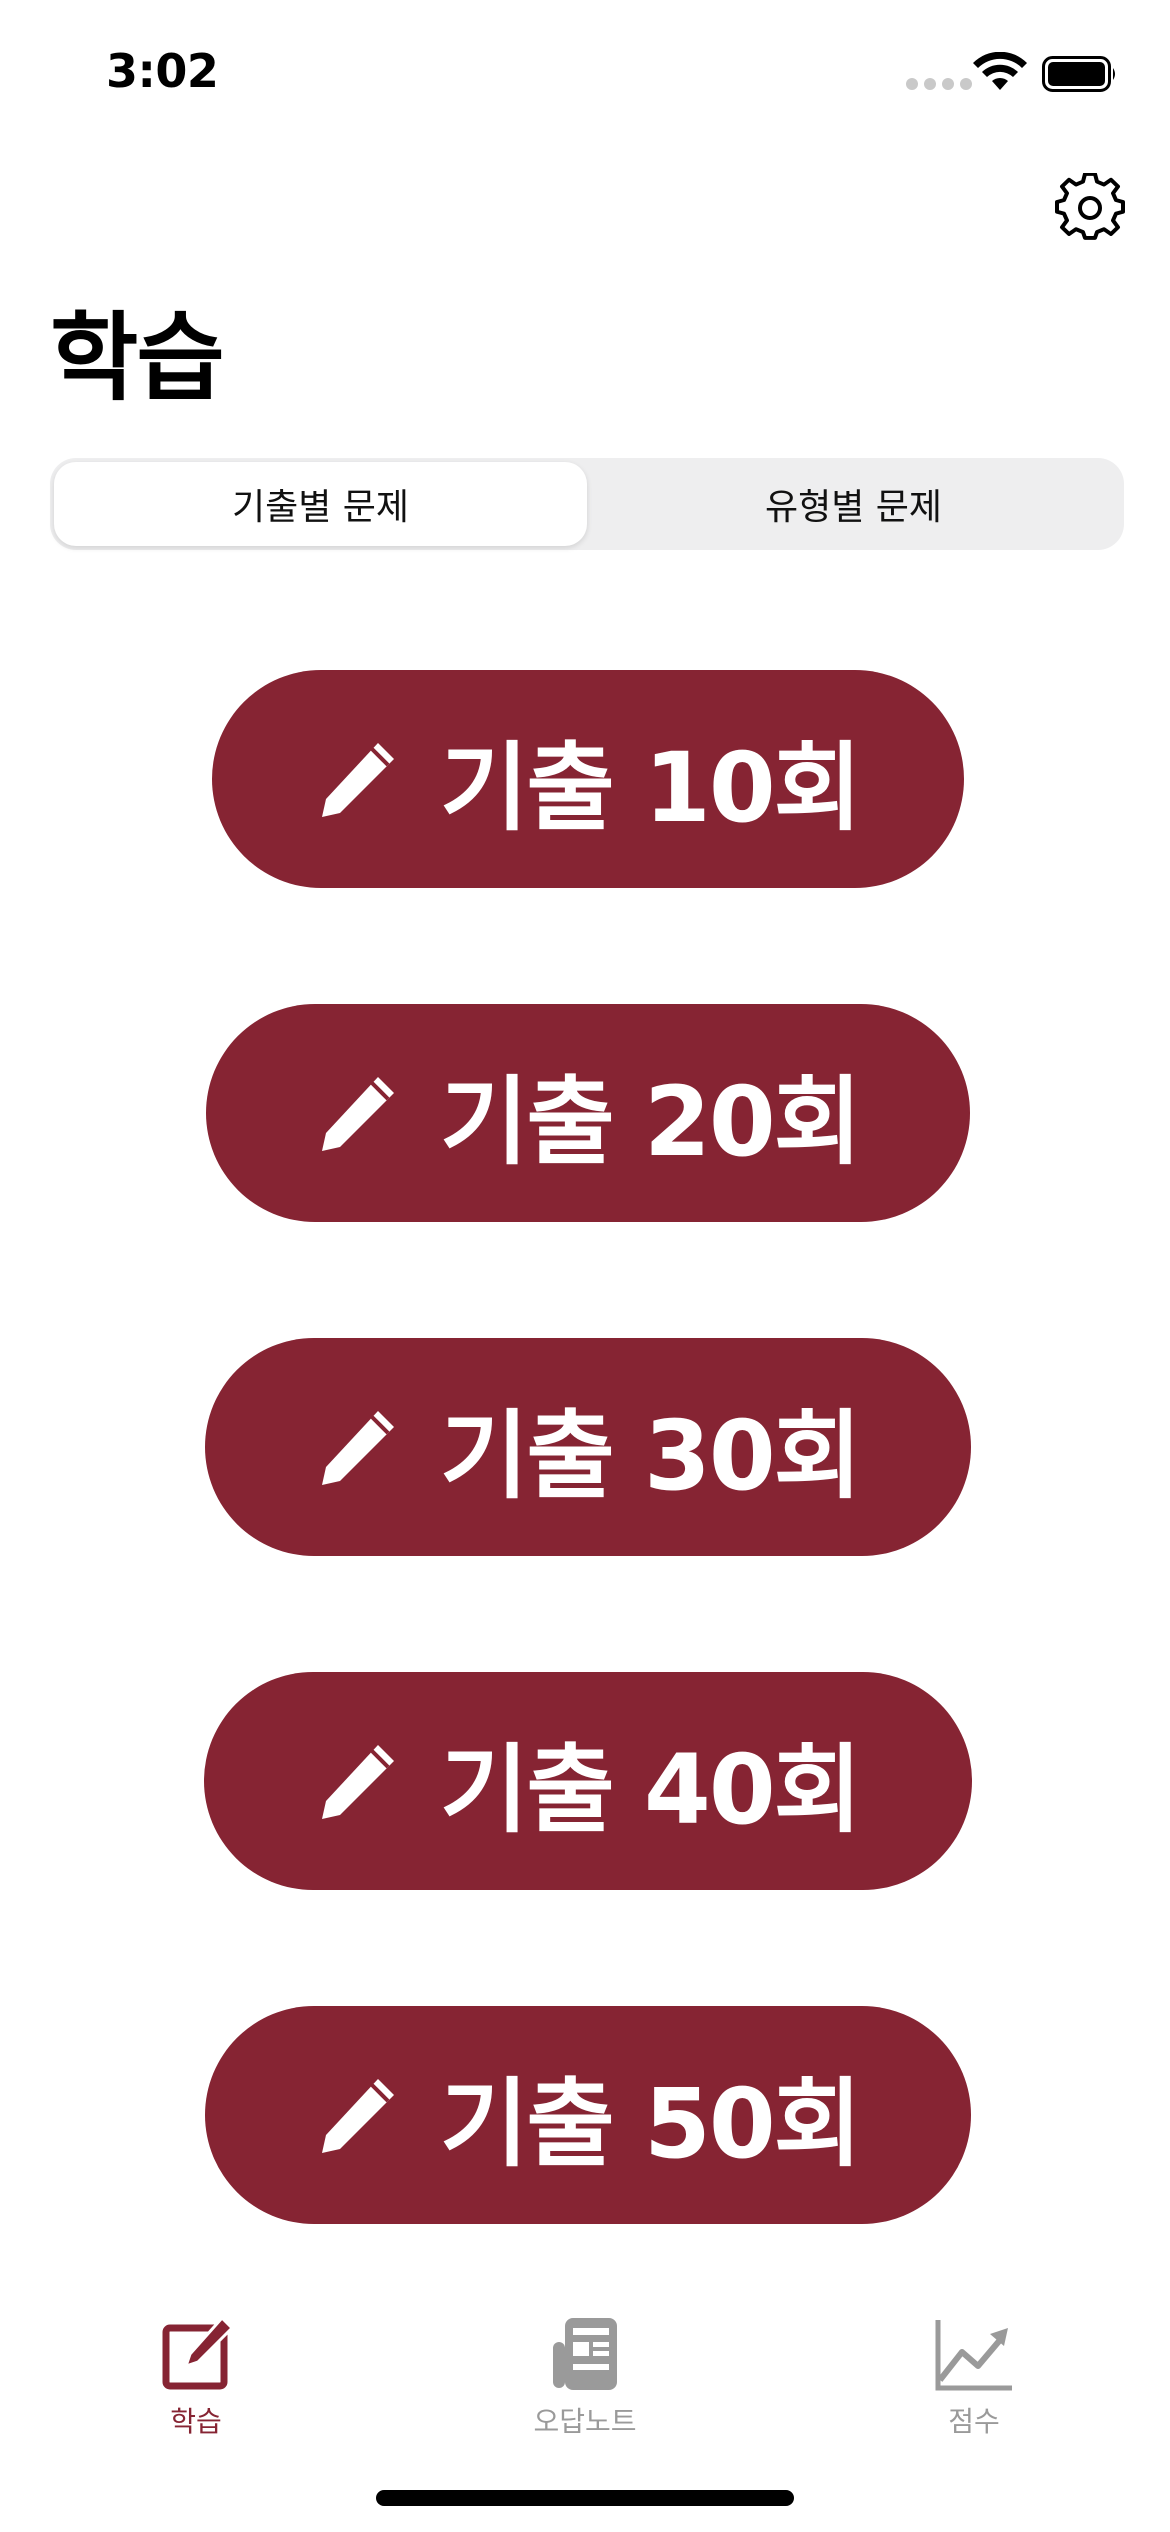 The width and height of the screenshot is (1170, 2532). Describe the element at coordinates (974, 2421) in the screenshot. I see `tab-label: 점수` at that location.